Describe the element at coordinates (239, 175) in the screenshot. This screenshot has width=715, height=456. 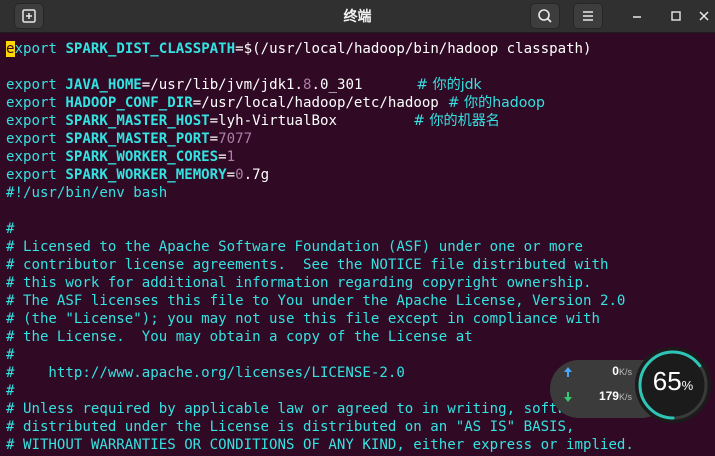
I see `terminal-number: 0` at that location.